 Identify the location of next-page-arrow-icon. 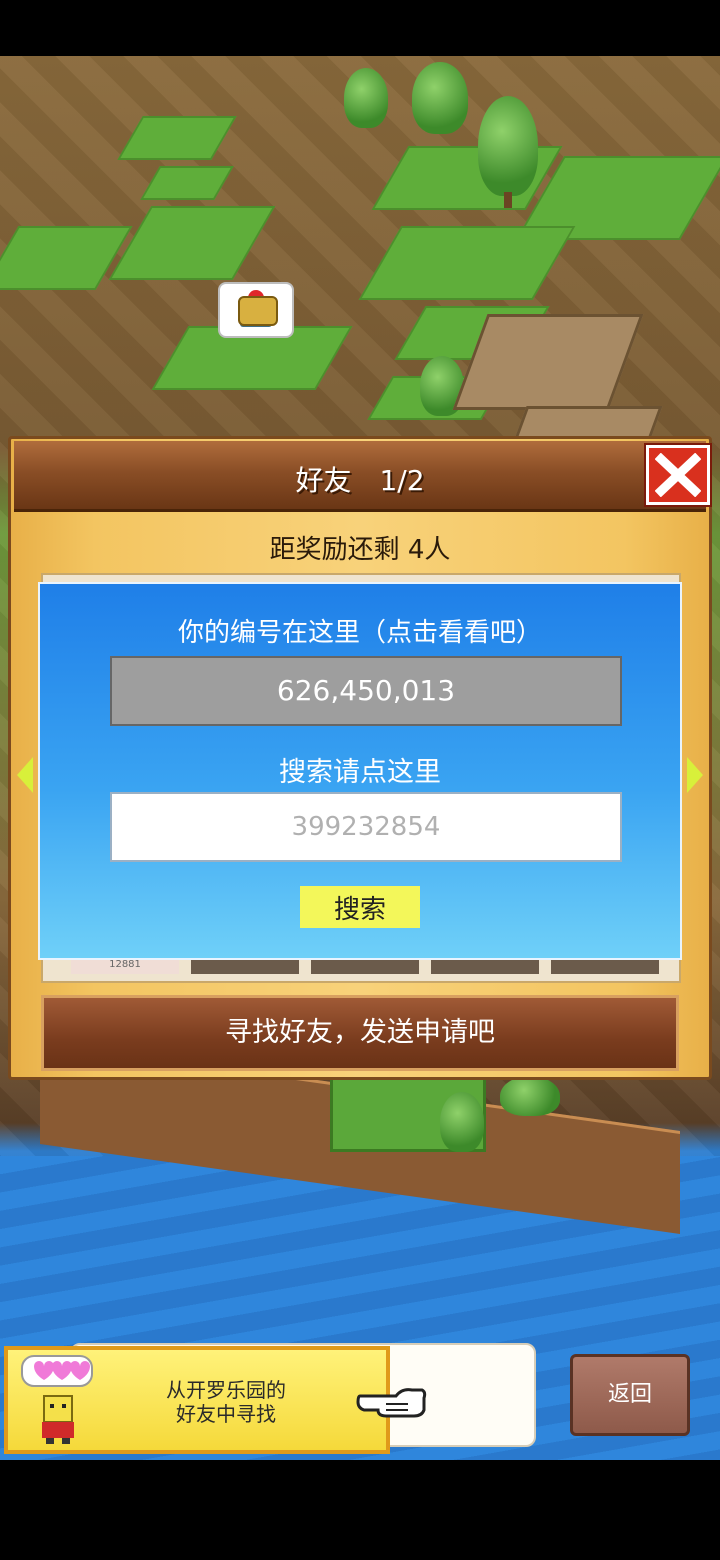
(695, 775).